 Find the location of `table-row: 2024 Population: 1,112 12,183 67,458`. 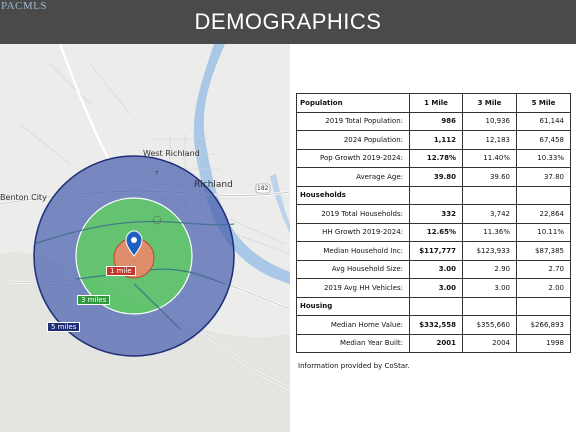

table-row: 2024 Population: 1,112 12,183 67,458 is located at coordinates (433, 140).